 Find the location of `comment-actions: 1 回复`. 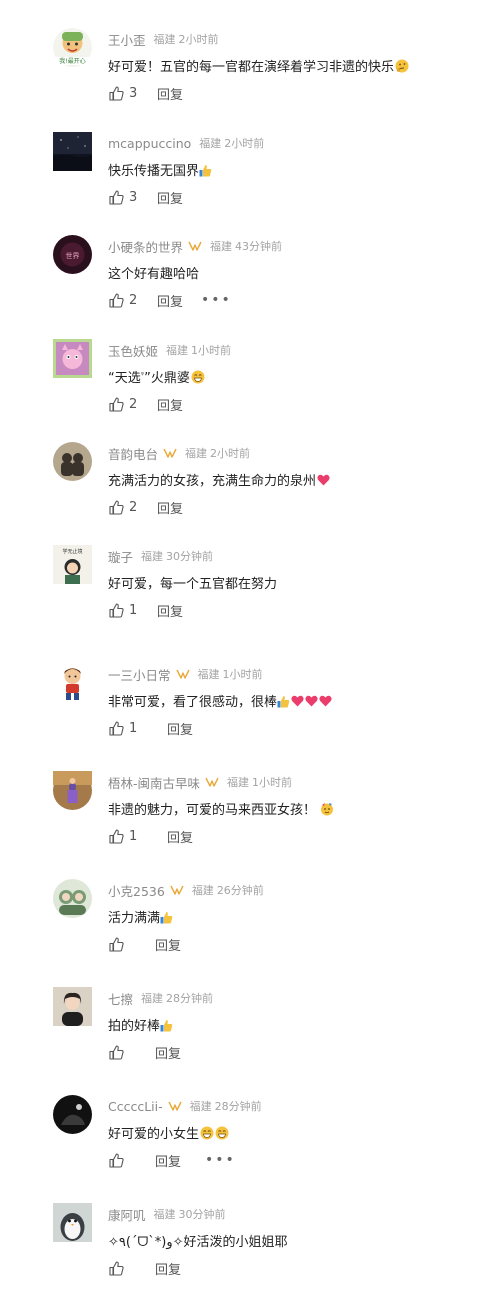

comment-actions: 1 回复 is located at coordinates (150, 728).